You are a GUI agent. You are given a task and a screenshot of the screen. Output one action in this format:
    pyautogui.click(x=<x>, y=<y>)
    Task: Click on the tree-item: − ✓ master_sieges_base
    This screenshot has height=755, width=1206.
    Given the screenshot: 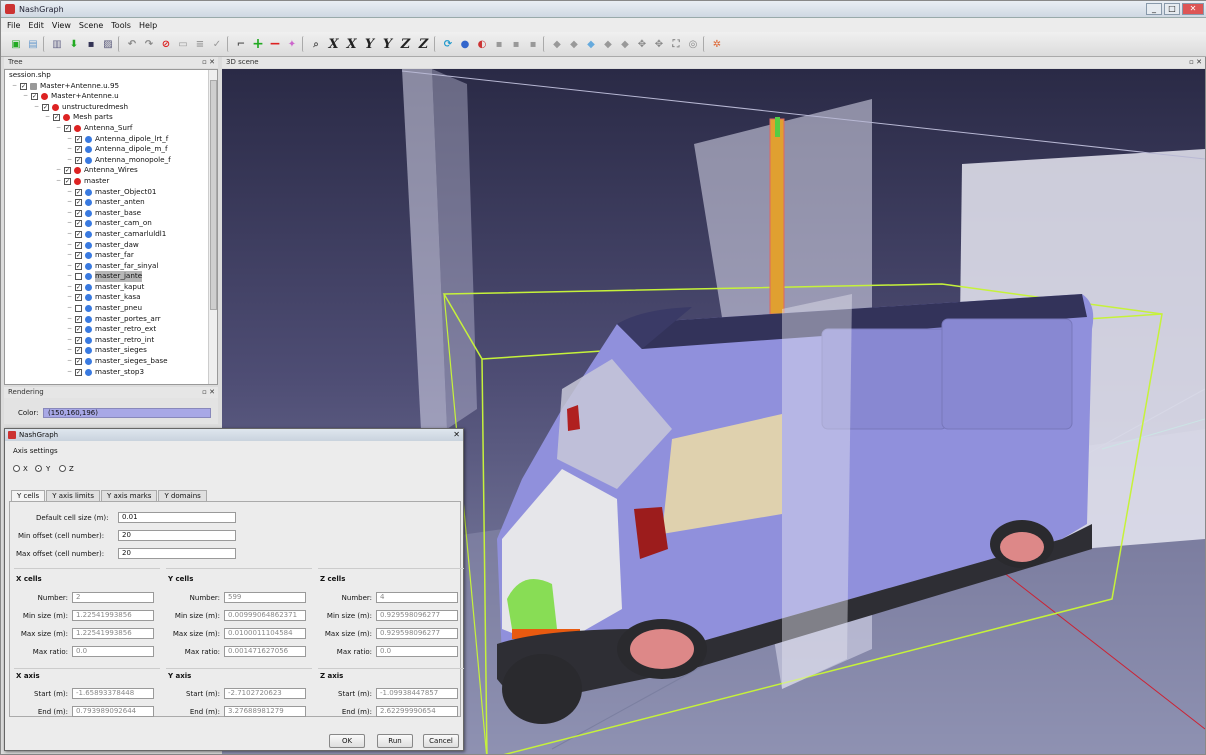 What is the action you would take?
    pyautogui.click(x=111, y=361)
    